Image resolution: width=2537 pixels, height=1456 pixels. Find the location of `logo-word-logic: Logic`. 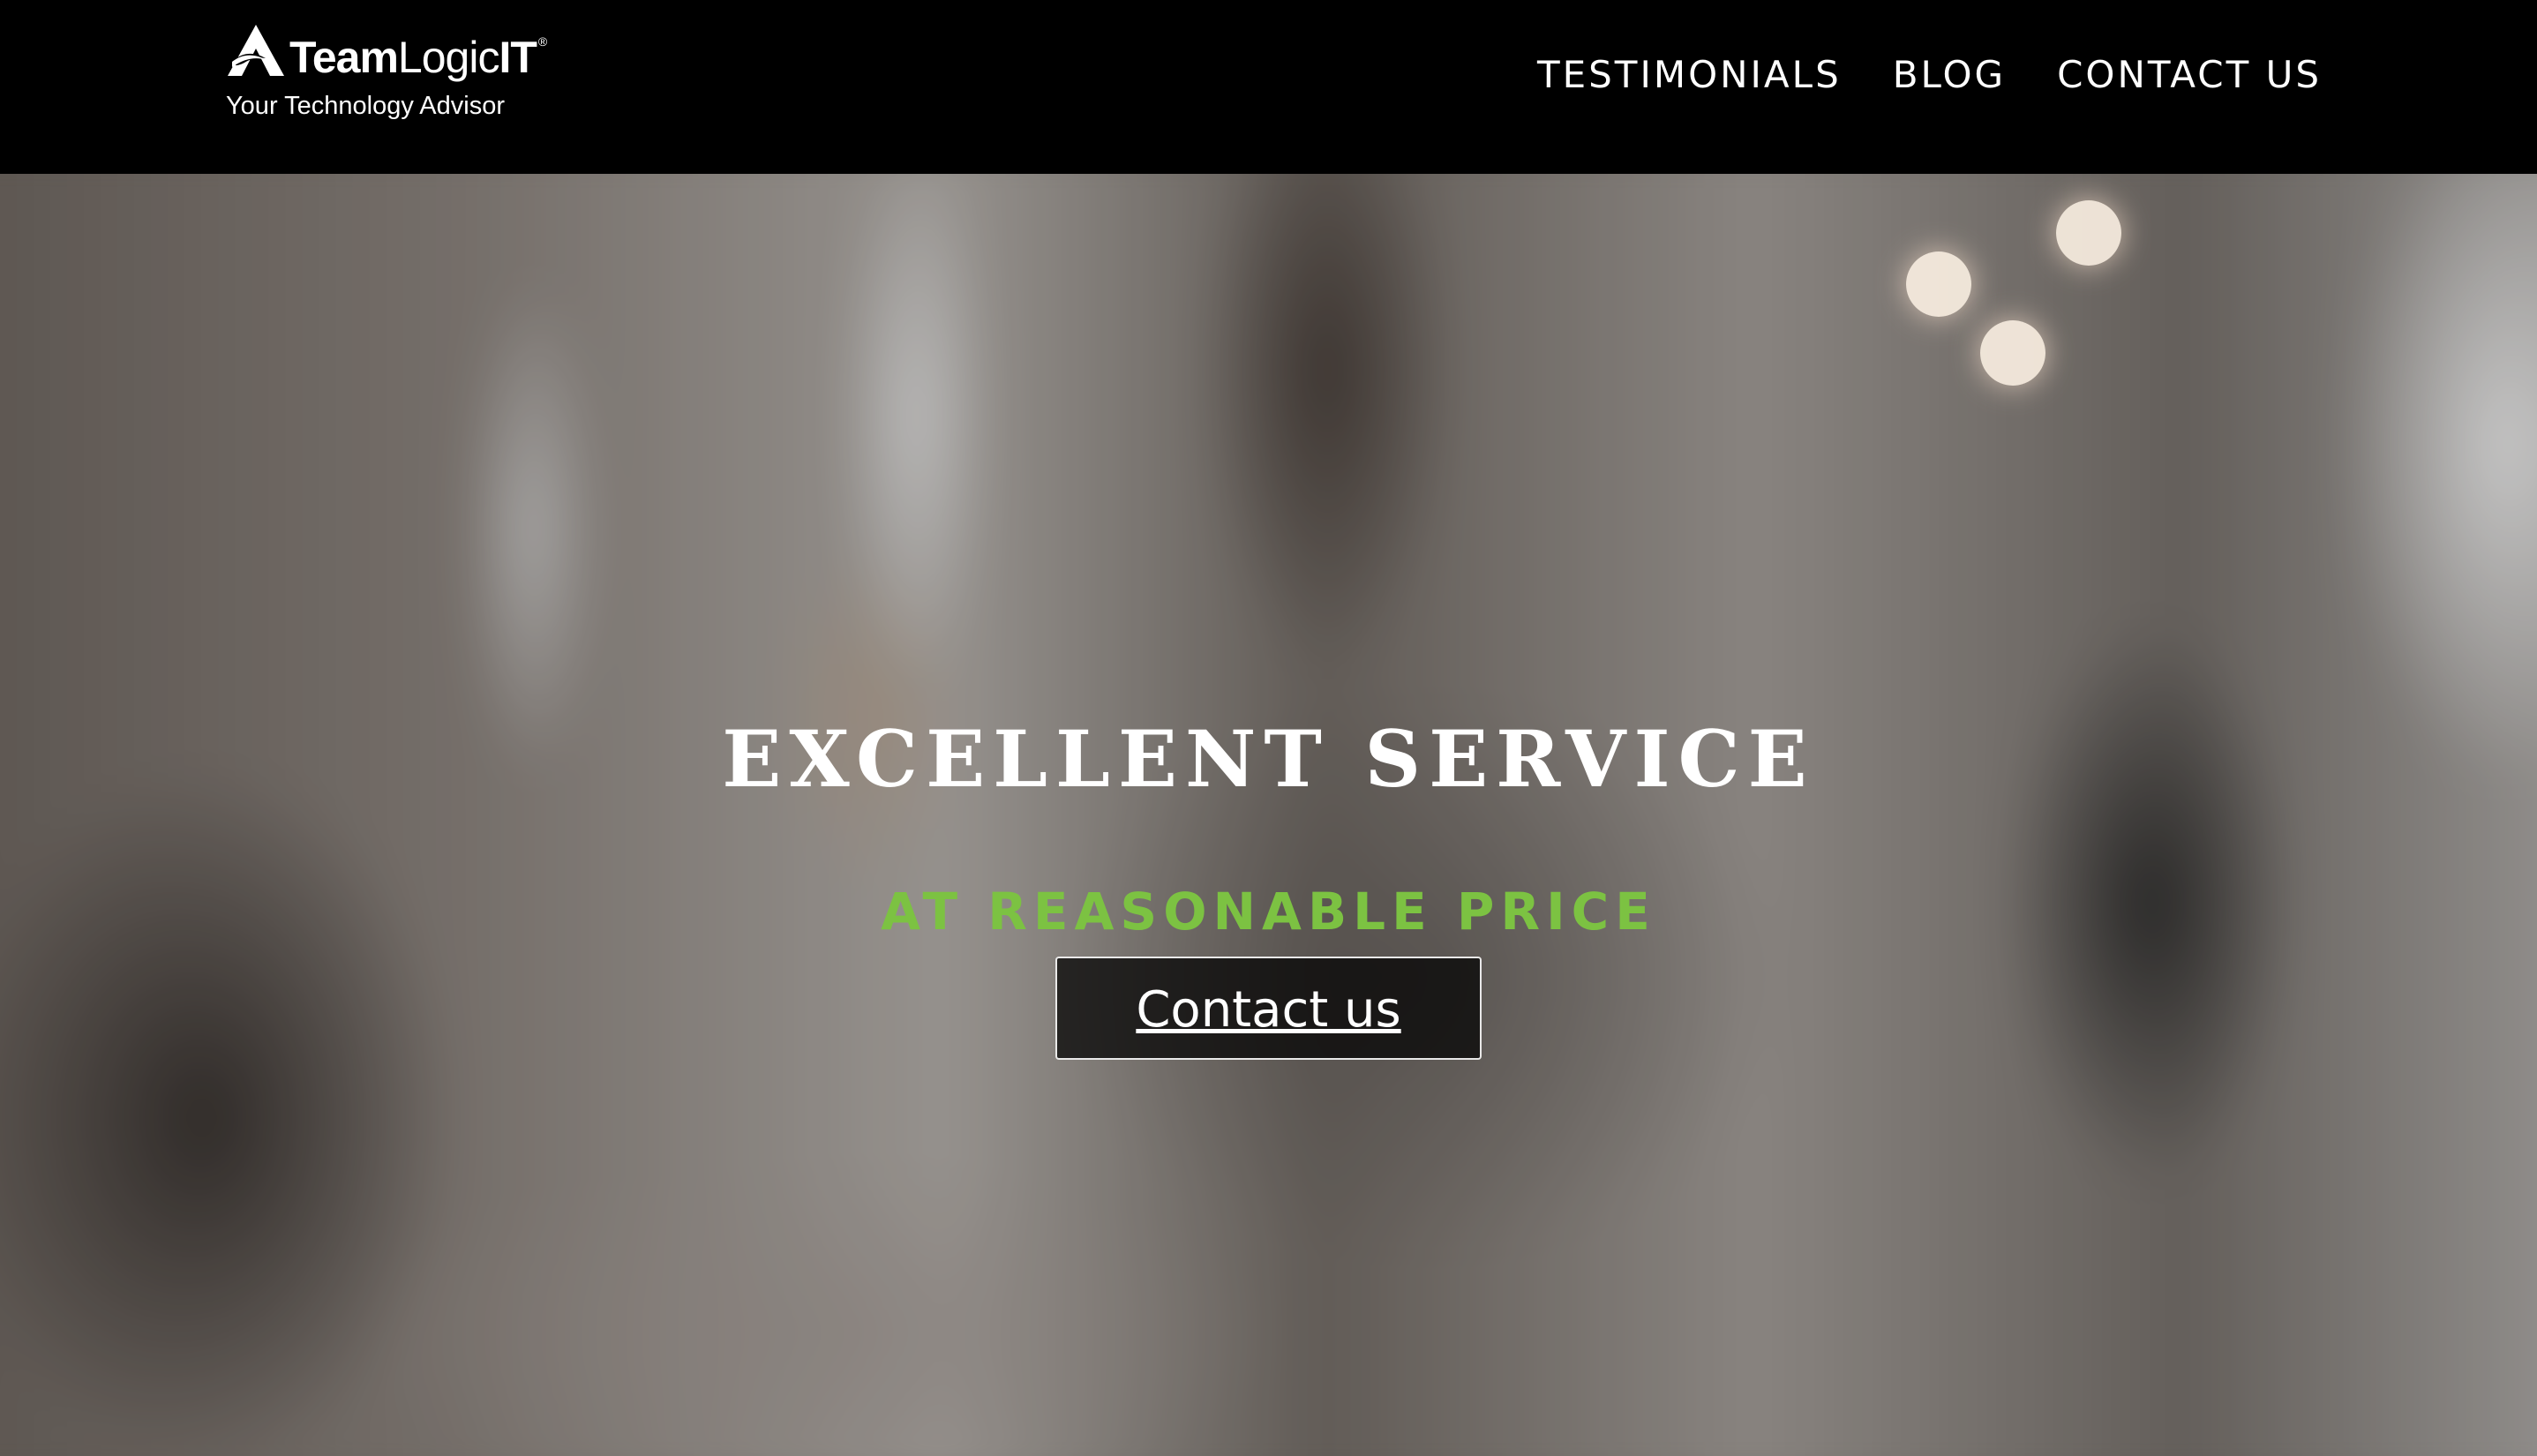

logo-word-logic: Logic is located at coordinates (448, 57).